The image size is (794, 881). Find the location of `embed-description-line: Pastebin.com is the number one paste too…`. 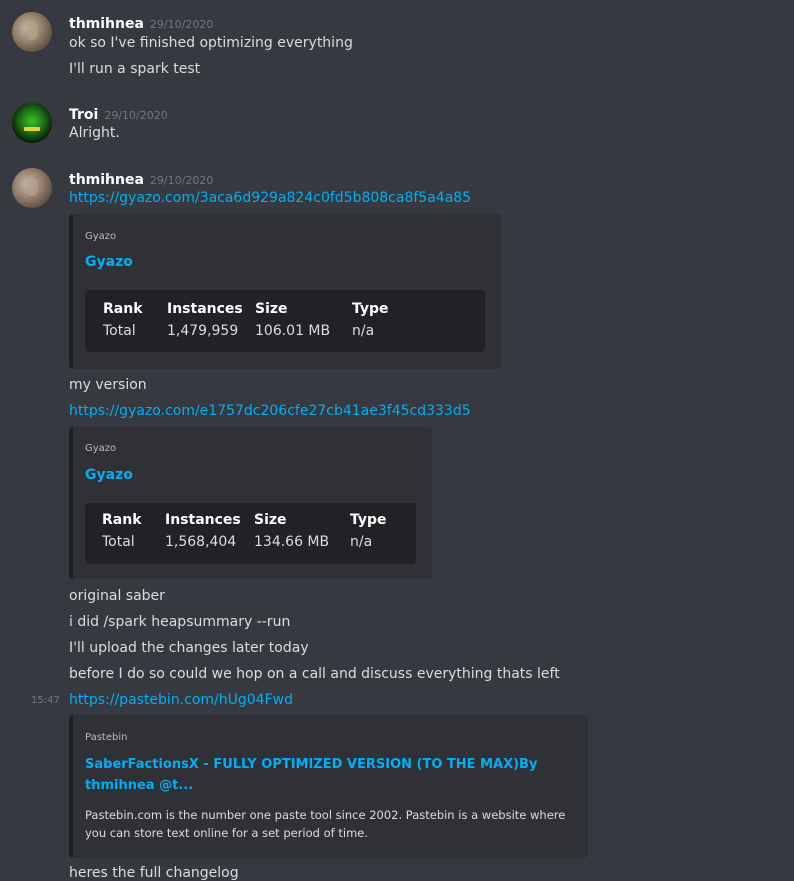

embed-description-line: Pastebin.com is the number one paste too… is located at coordinates (325, 815).